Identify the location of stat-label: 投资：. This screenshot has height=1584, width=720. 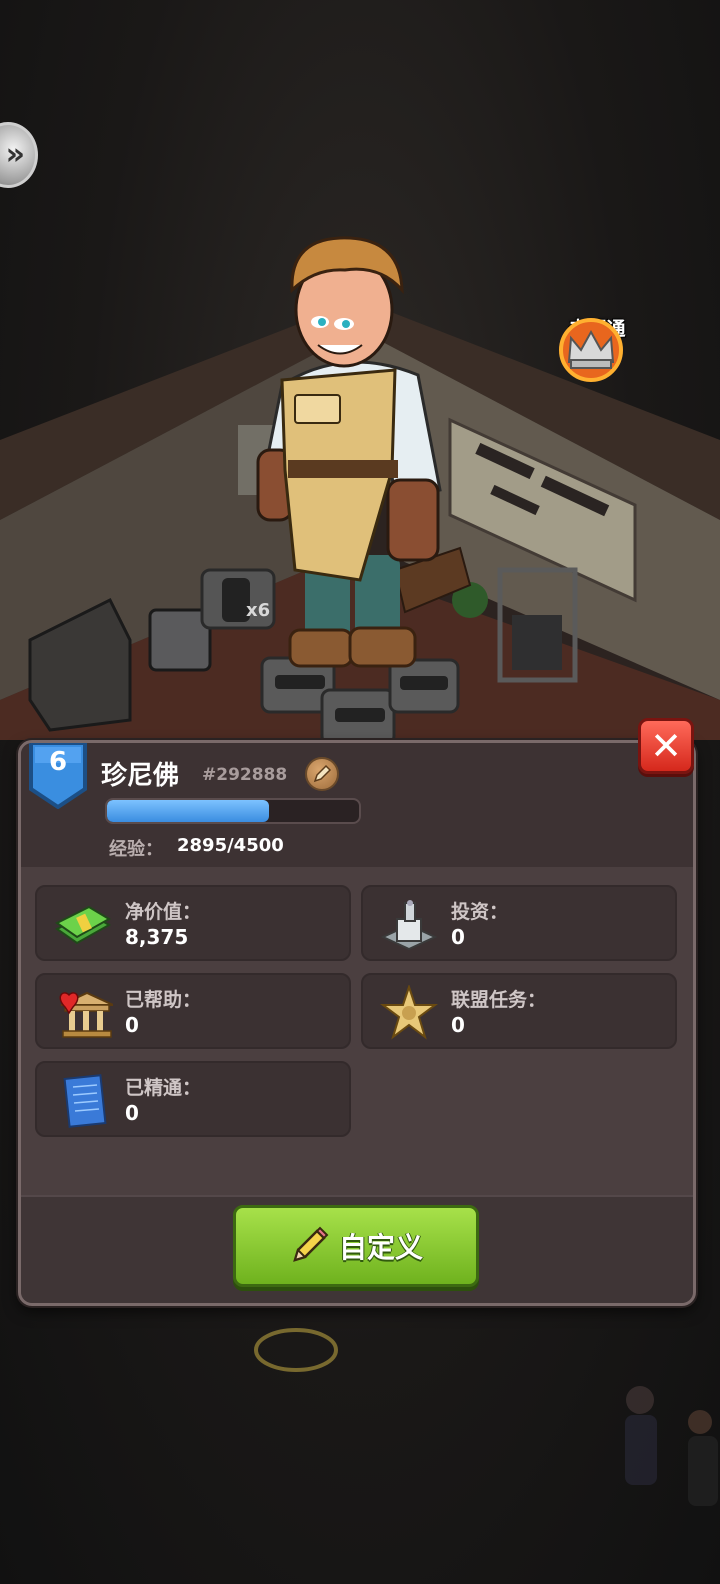
(480, 912).